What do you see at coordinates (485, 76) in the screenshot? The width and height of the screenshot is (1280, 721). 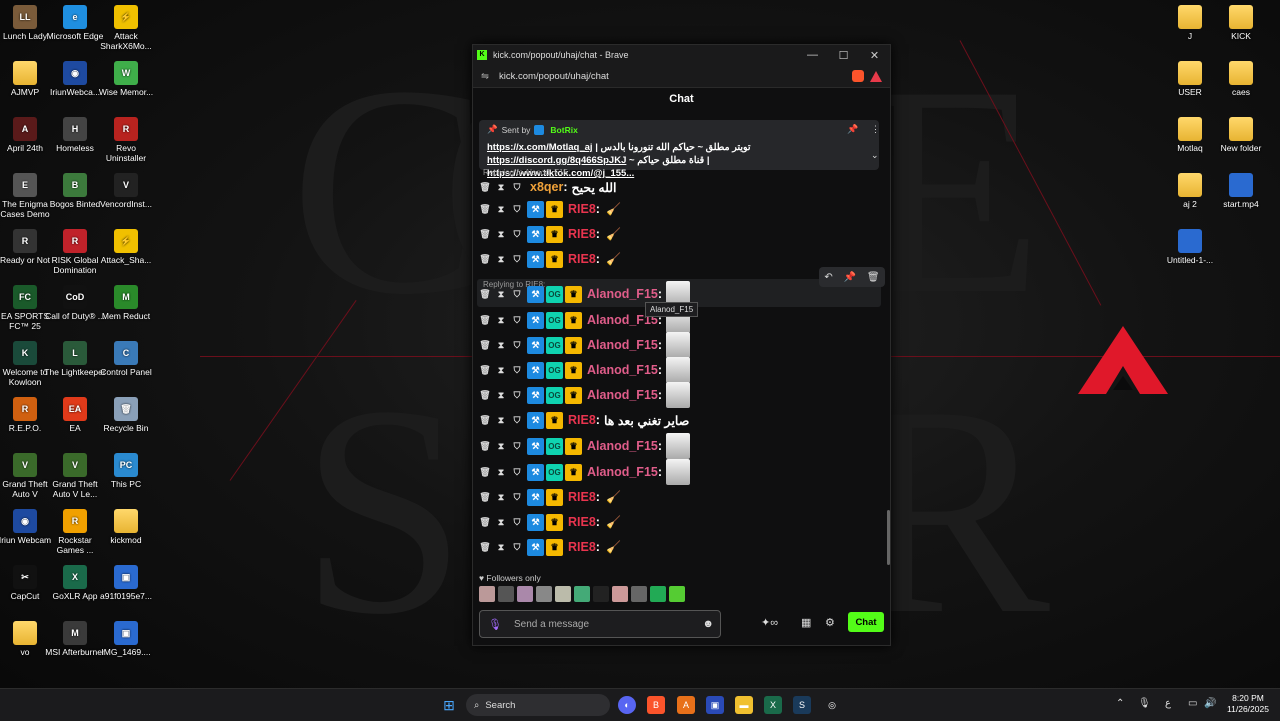 I see `site-settings-icon: ⇋` at bounding box center [485, 76].